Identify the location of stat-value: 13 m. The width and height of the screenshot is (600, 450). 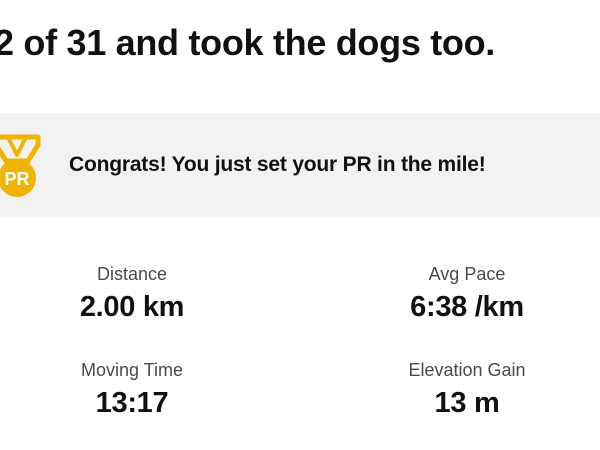
(467, 403).